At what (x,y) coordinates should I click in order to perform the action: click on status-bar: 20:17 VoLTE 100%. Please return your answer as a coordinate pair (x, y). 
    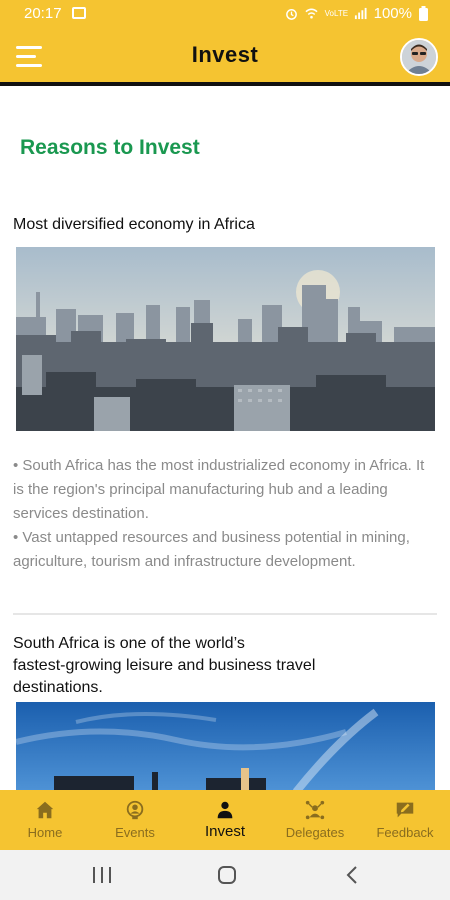
    Looking at the image, I should click on (225, 14).